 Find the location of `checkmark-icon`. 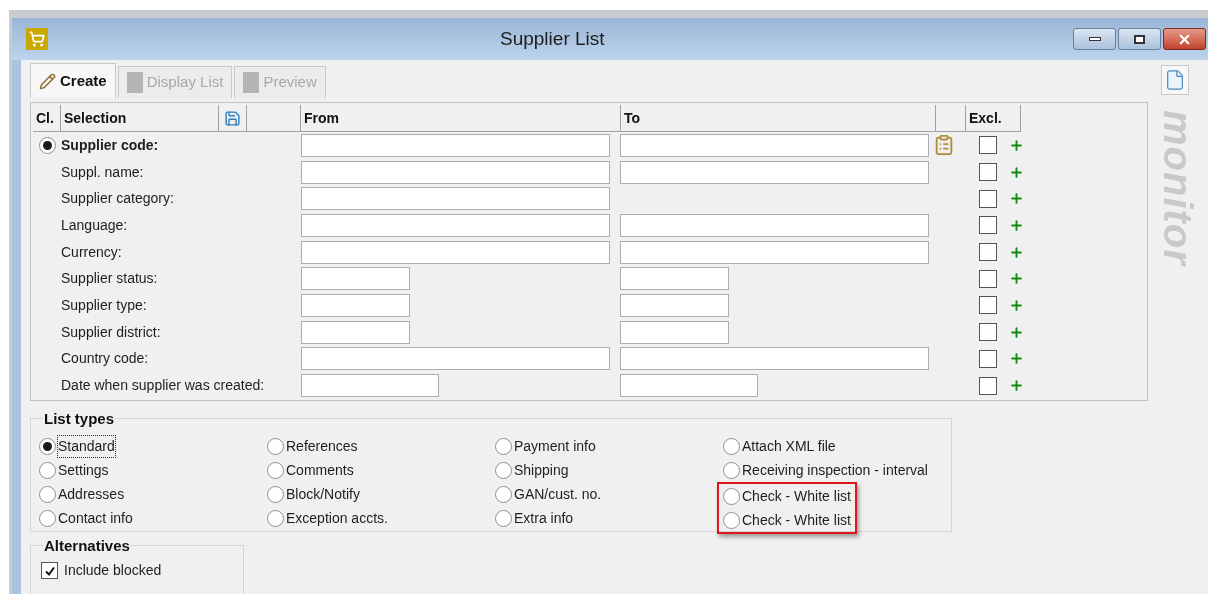

checkmark-icon is located at coordinates (49, 570).